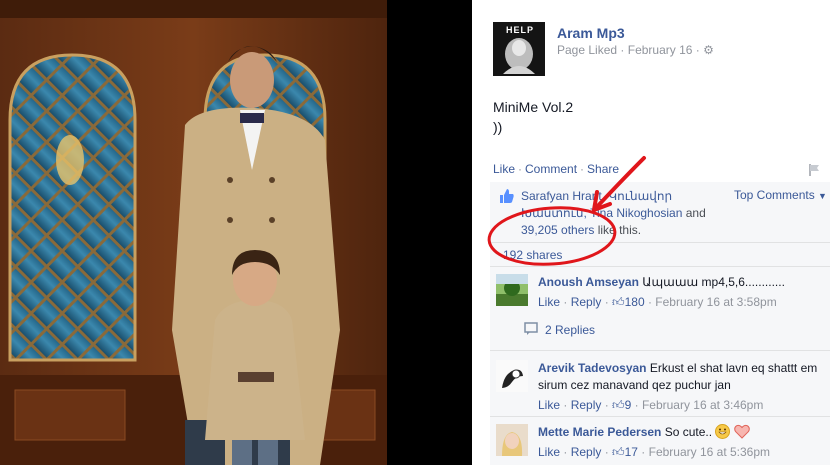  Describe the element at coordinates (596, 196) in the screenshot. I see `likers-names: Sarafyan Hrant, Կունավոր` at that location.